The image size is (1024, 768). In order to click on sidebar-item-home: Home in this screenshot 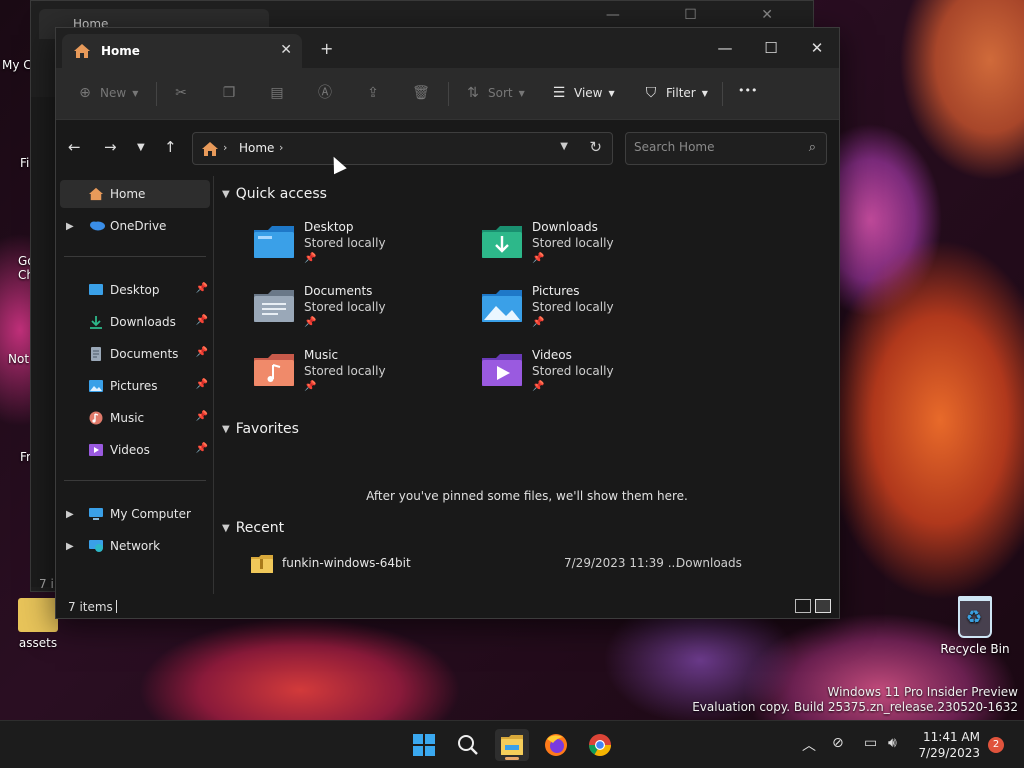, I will do `click(135, 194)`.